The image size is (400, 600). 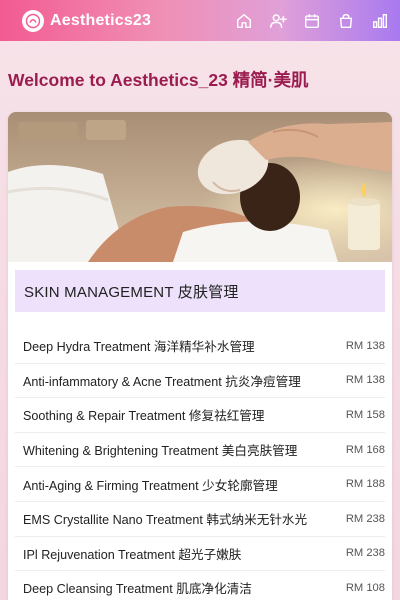 I want to click on shopping-bag-icon, so click(x=346, y=21).